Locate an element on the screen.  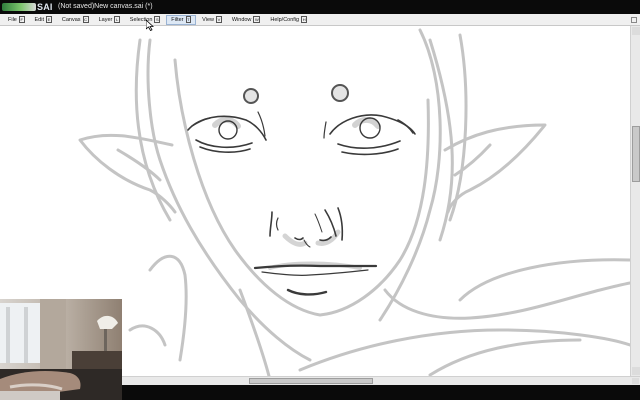
menu-label: Help/Config is located at coordinates (285, 19).